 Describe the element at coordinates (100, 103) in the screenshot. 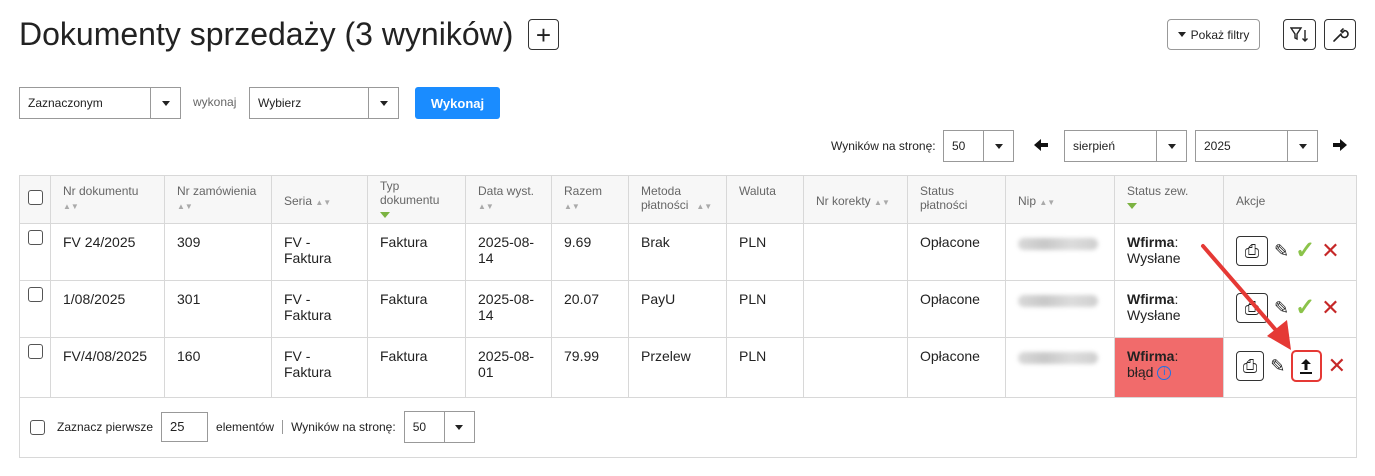

I see `bulk-scope-select: Zaznaczonym` at that location.